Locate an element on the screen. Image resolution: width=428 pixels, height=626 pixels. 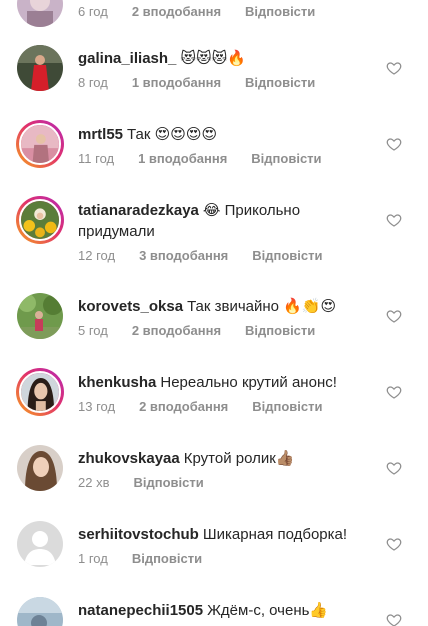
comment-username: galina_iliash_ is located at coordinates (127, 58).